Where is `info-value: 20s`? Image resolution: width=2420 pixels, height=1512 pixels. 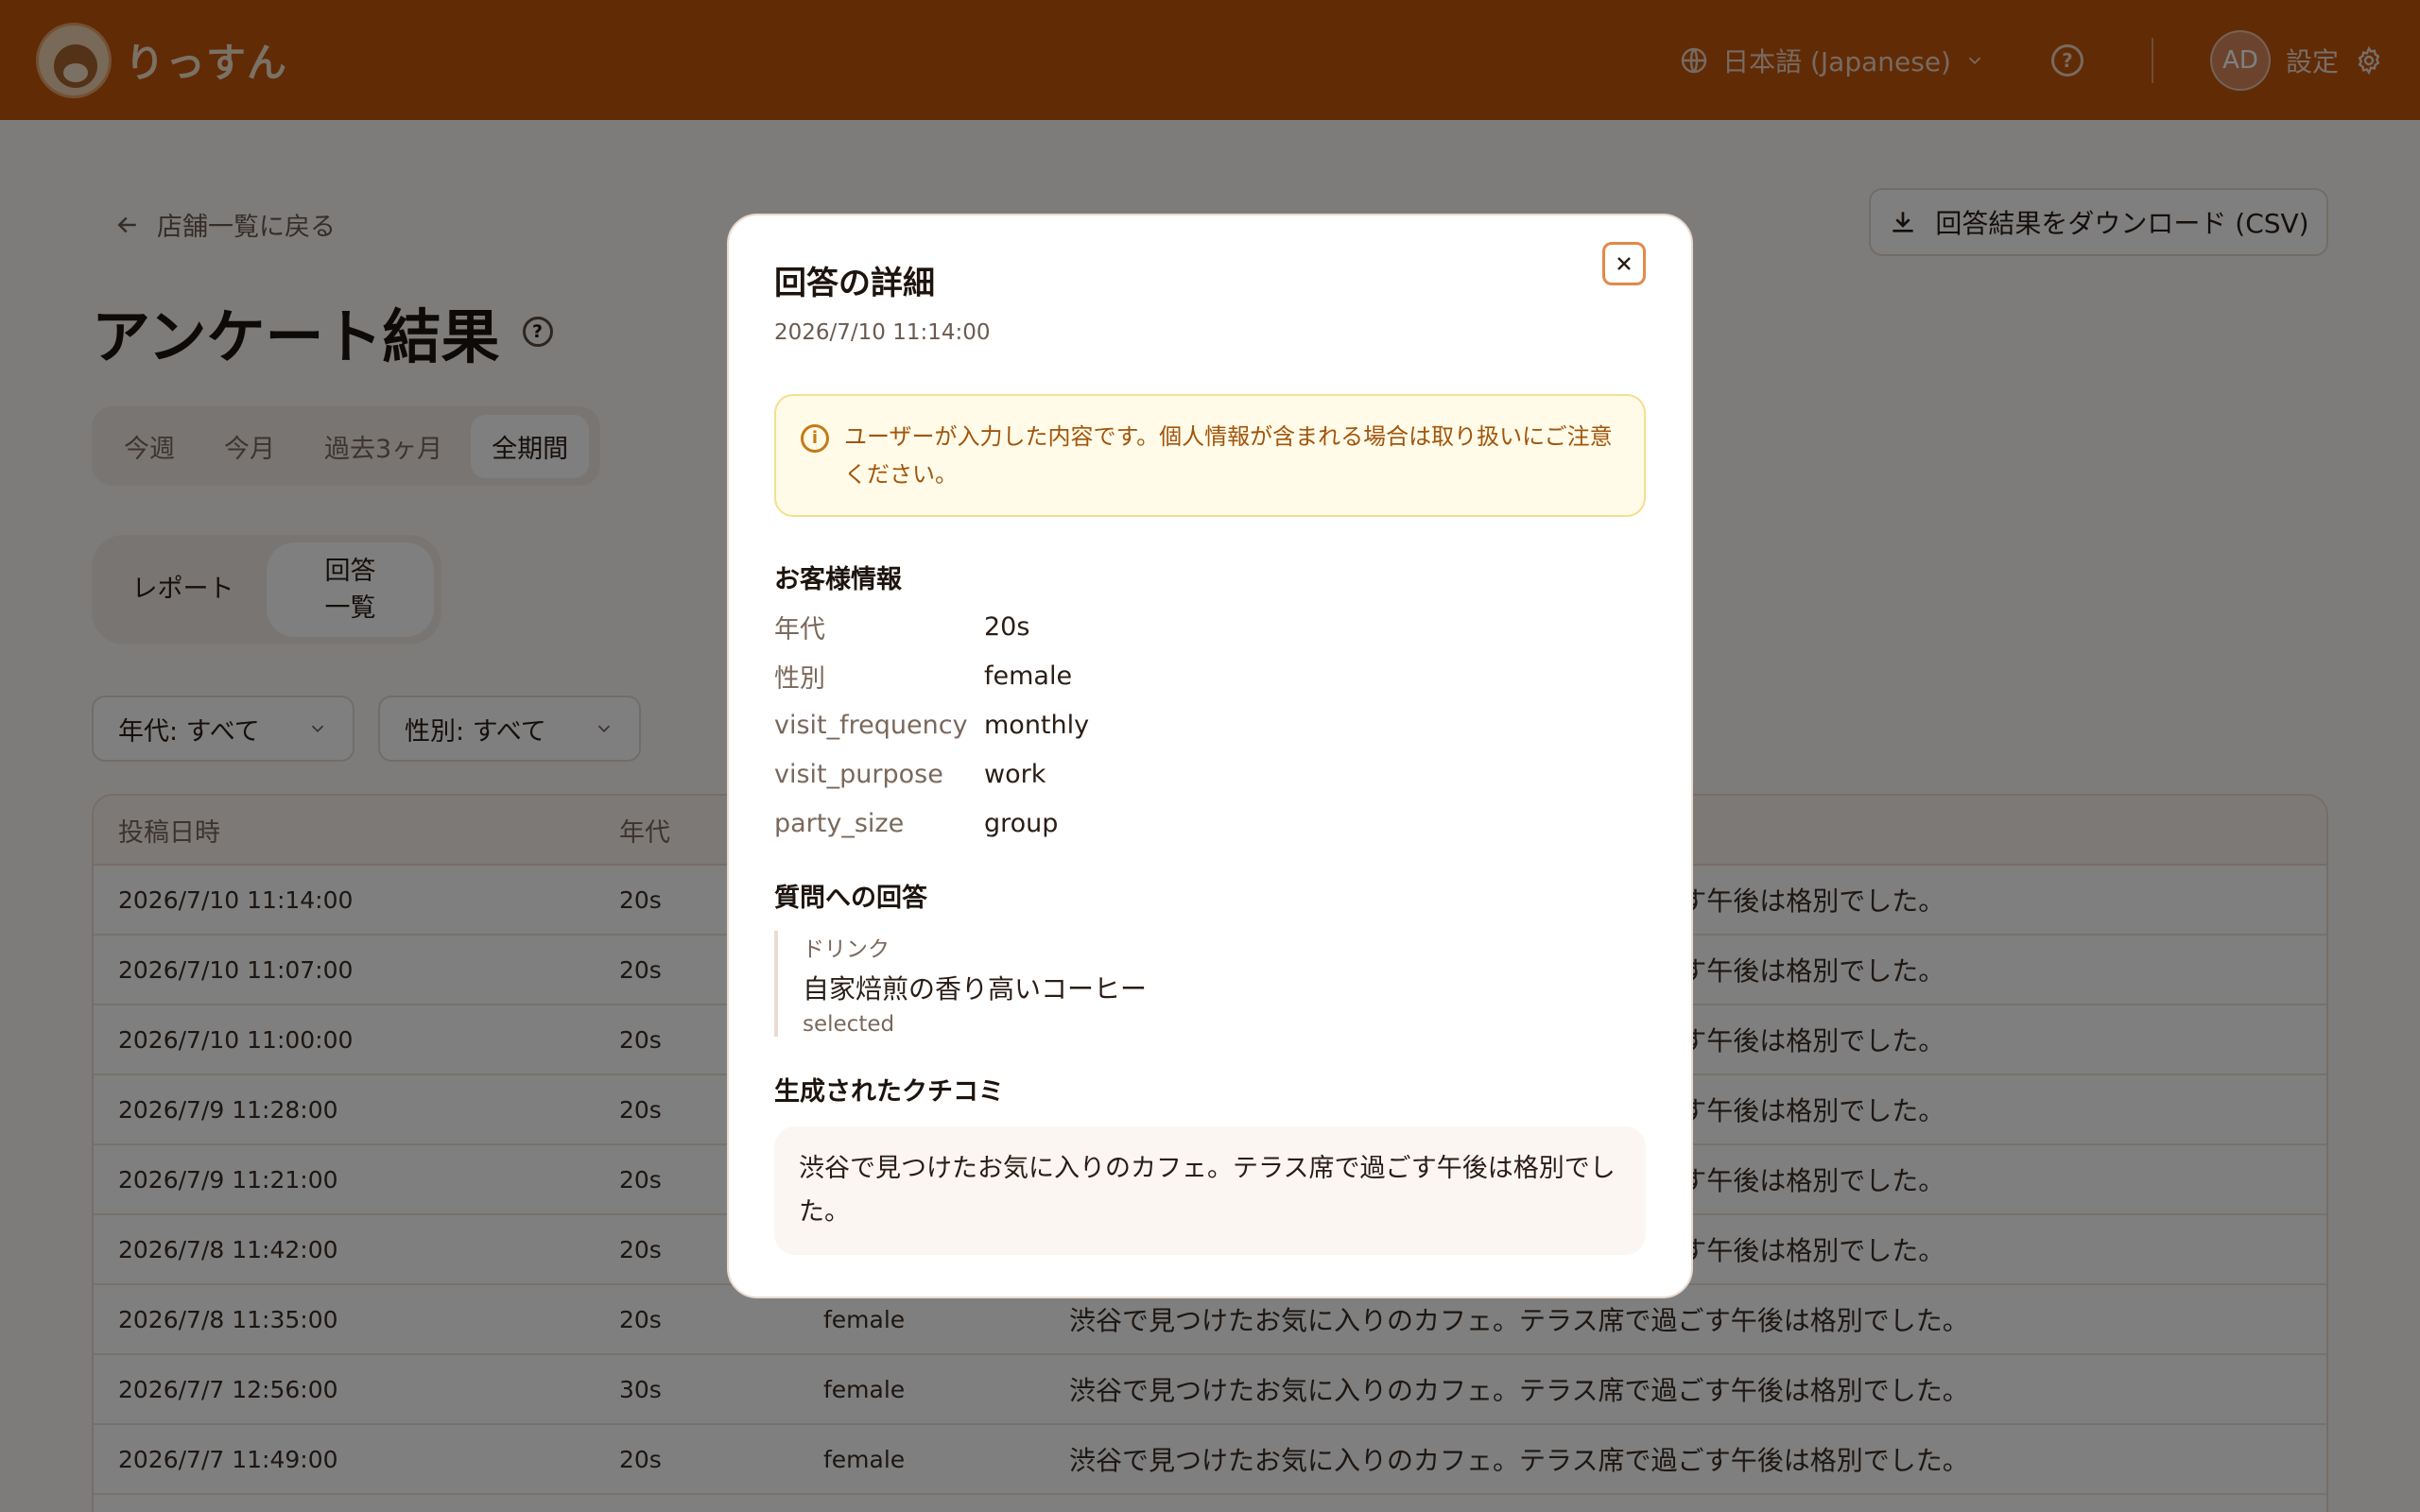
info-value: 20s is located at coordinates (1007, 626).